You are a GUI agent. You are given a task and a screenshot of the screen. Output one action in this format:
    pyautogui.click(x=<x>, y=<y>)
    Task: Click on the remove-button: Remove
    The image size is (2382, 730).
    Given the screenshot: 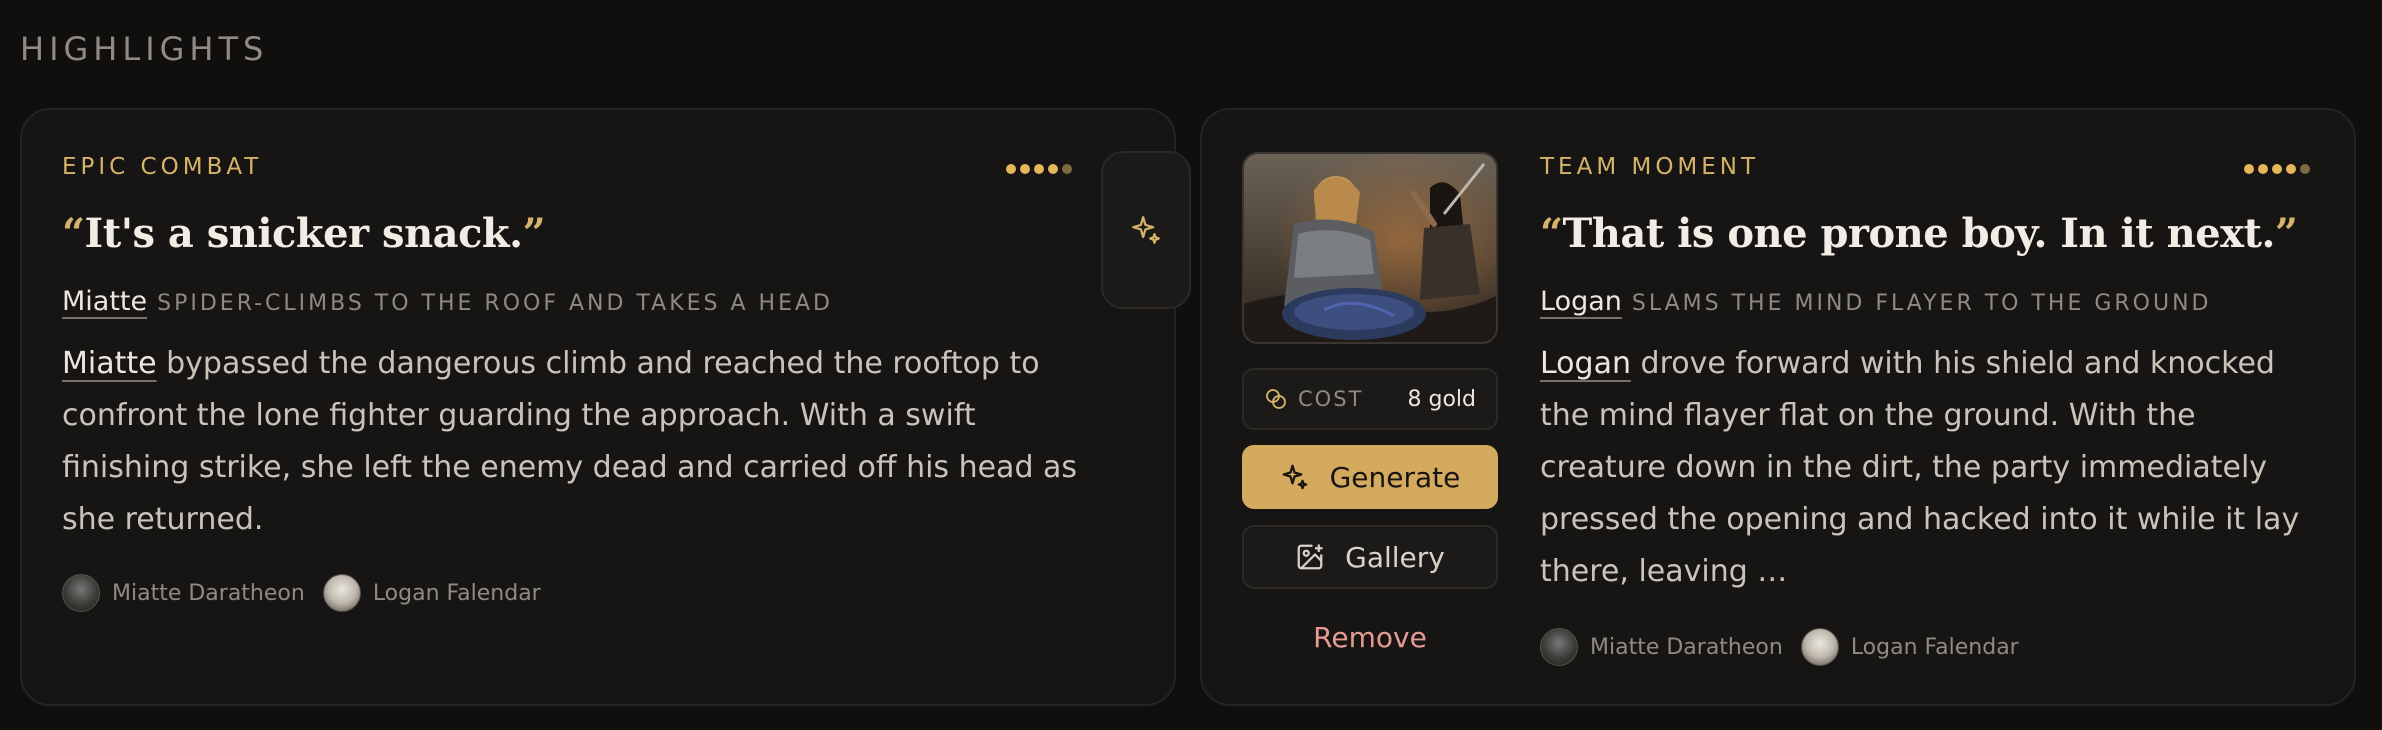 What is the action you would take?
    pyautogui.click(x=1370, y=637)
    